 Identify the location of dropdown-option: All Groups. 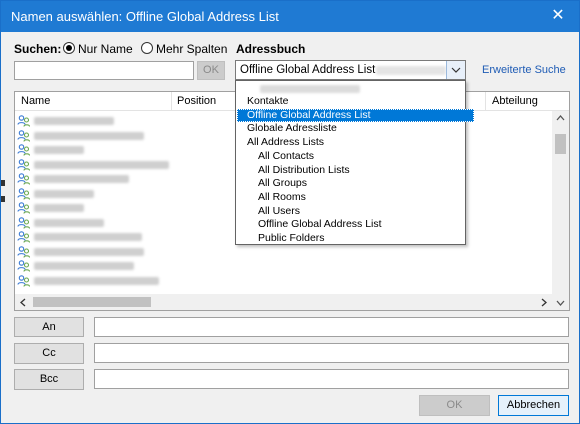
(361, 183).